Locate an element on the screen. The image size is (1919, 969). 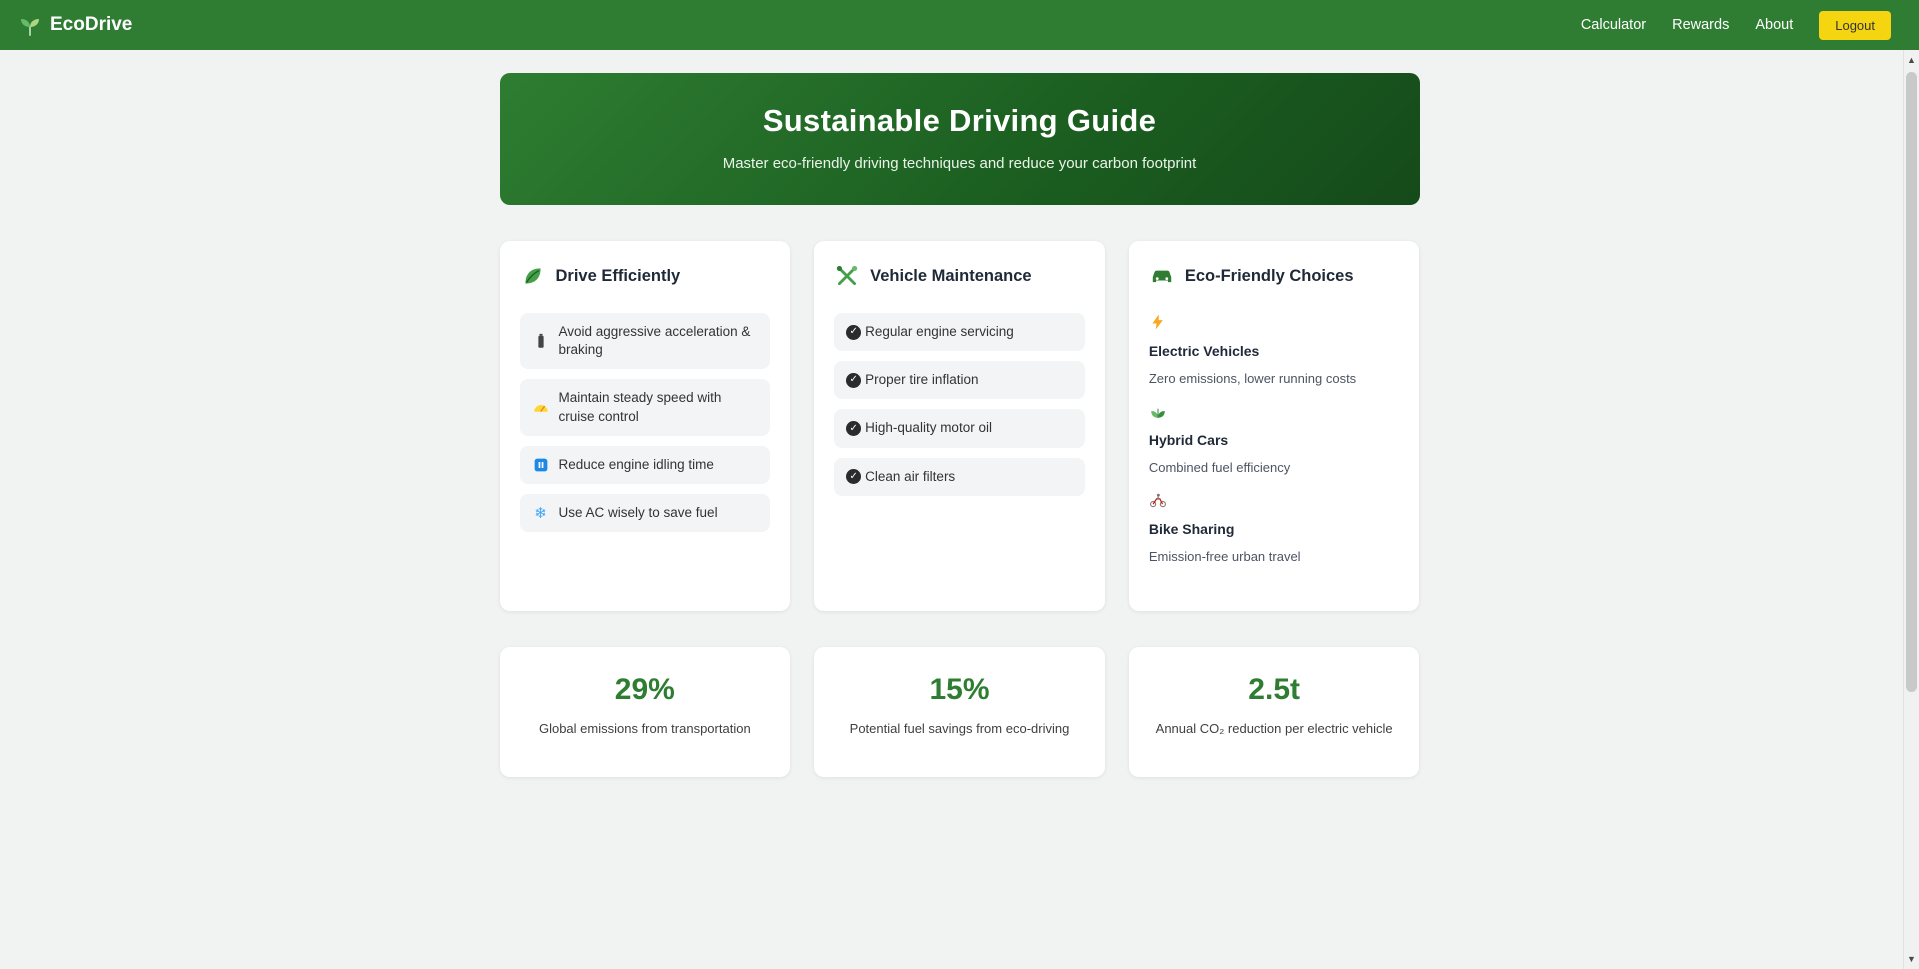
card-title: Vehicle Maintenance is located at coordinates (951, 275).